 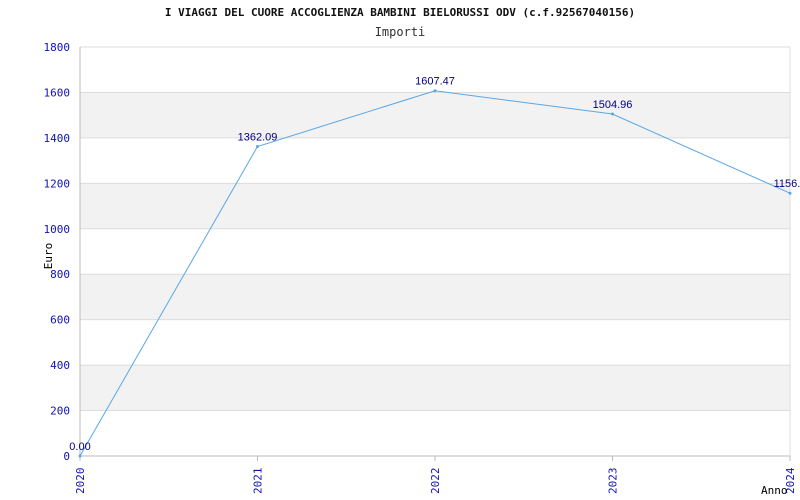 I want to click on y-tick-label: 400, so click(x=60, y=365).